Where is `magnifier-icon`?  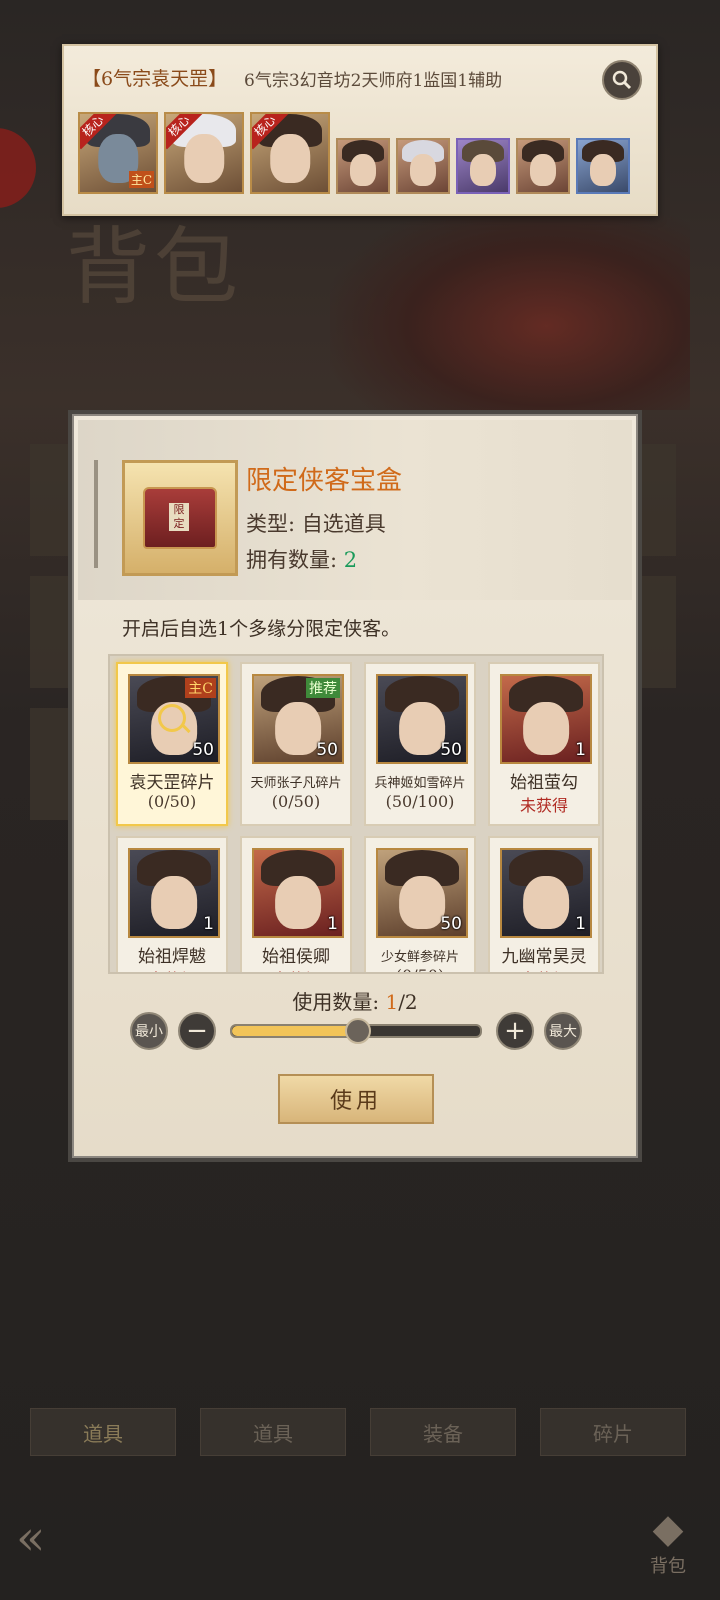
magnifier-icon is located at coordinates (172, 718).